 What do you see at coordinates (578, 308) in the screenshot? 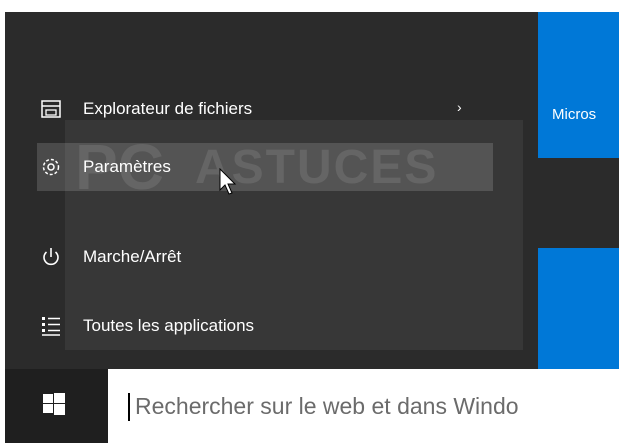
I see `tile-blue` at bounding box center [578, 308].